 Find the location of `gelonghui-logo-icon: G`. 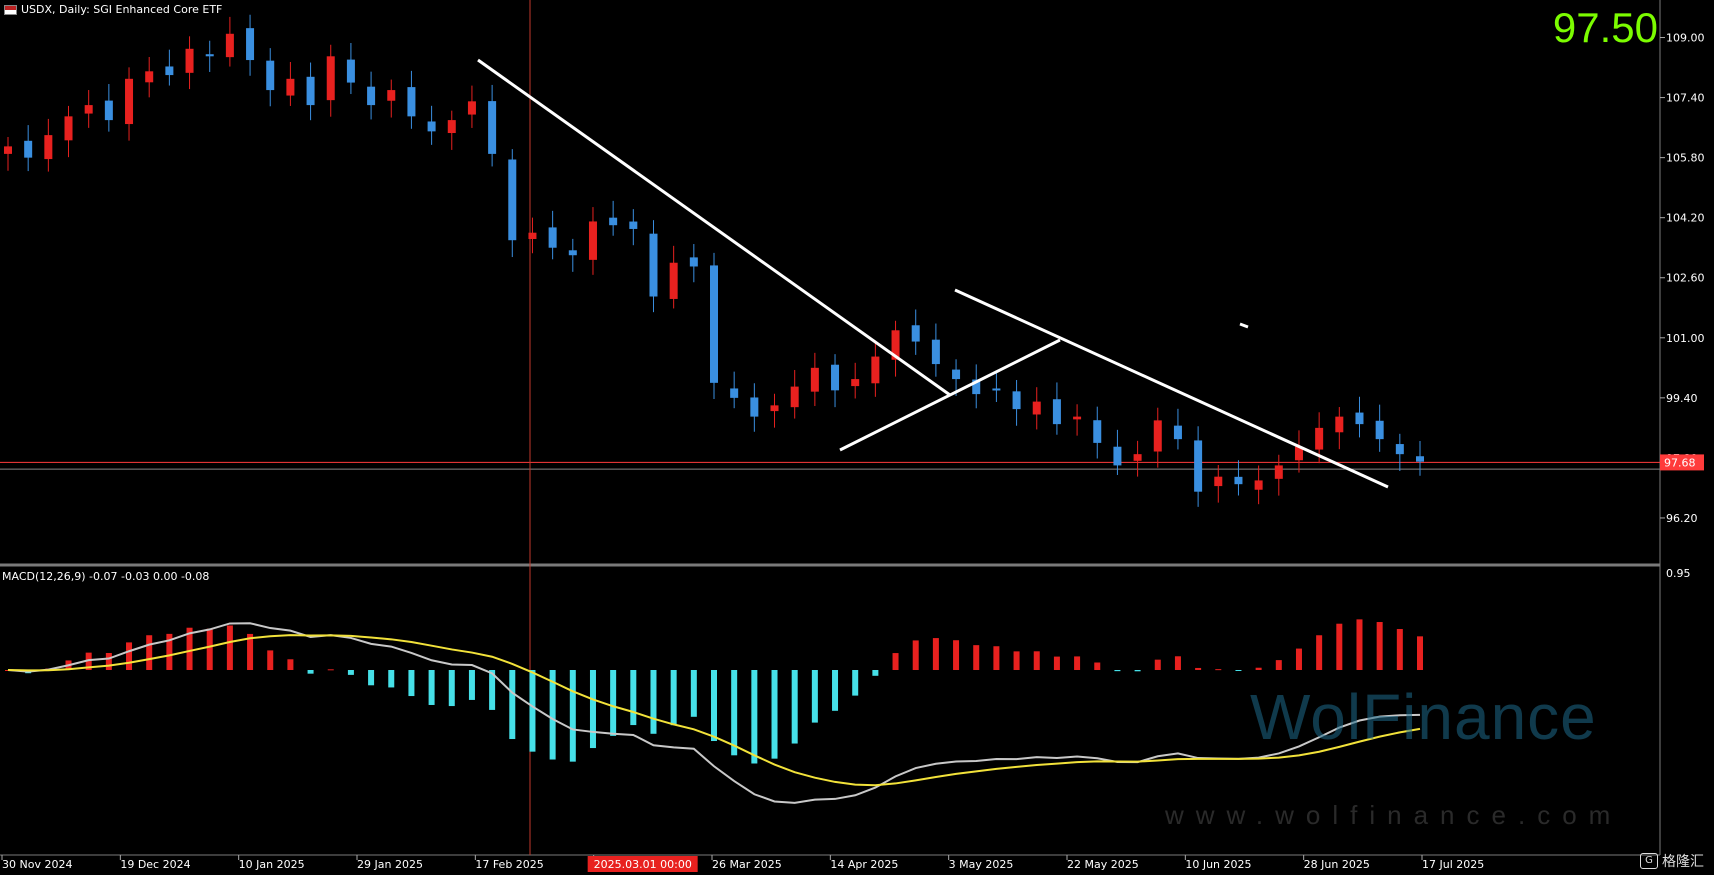

gelonghui-logo-icon: G is located at coordinates (1649, 861).